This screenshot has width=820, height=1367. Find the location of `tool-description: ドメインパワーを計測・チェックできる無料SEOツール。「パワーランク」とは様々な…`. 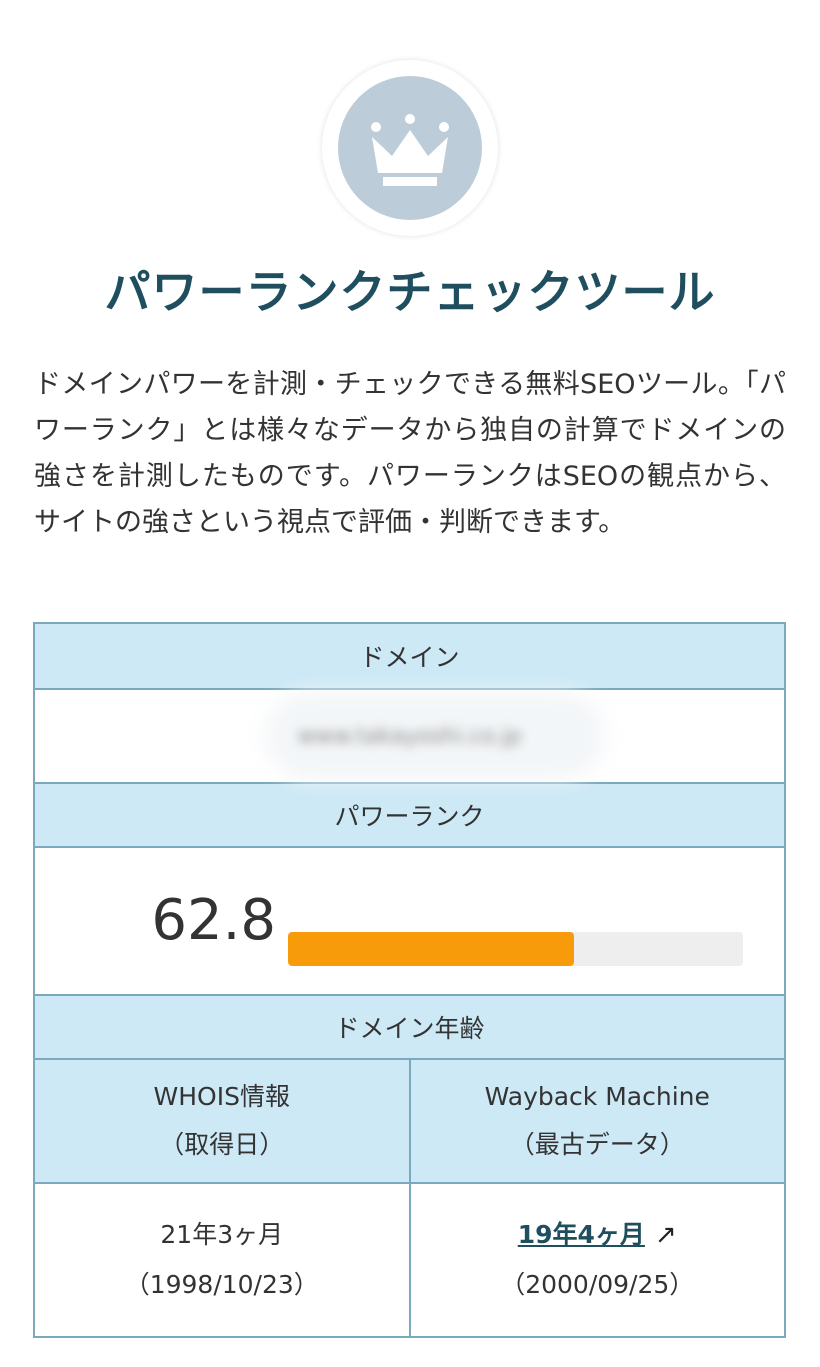

tool-description: ドメインパワーを計測・チェックできる無料SEOツール。「パワーランク」とは様々な… is located at coordinates (410, 453).